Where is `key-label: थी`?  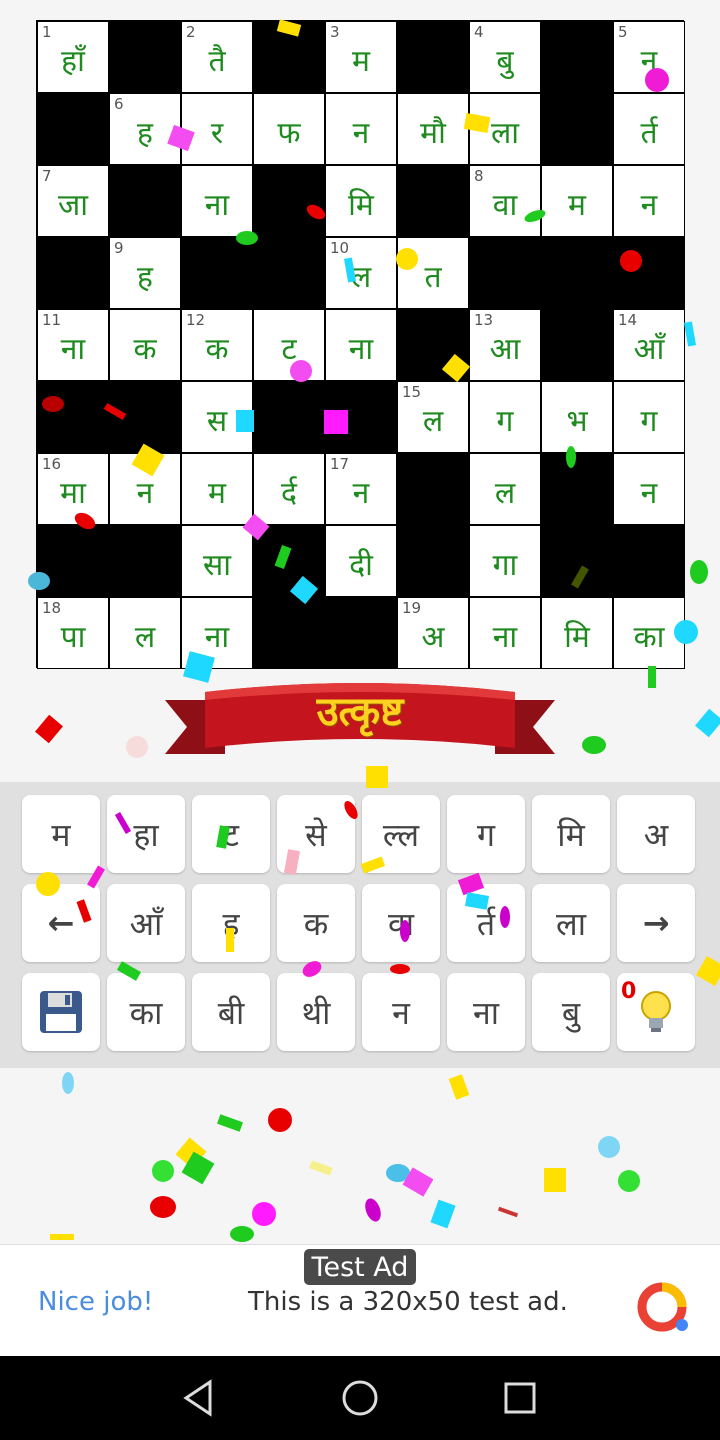 key-label: थी is located at coordinates (316, 1012).